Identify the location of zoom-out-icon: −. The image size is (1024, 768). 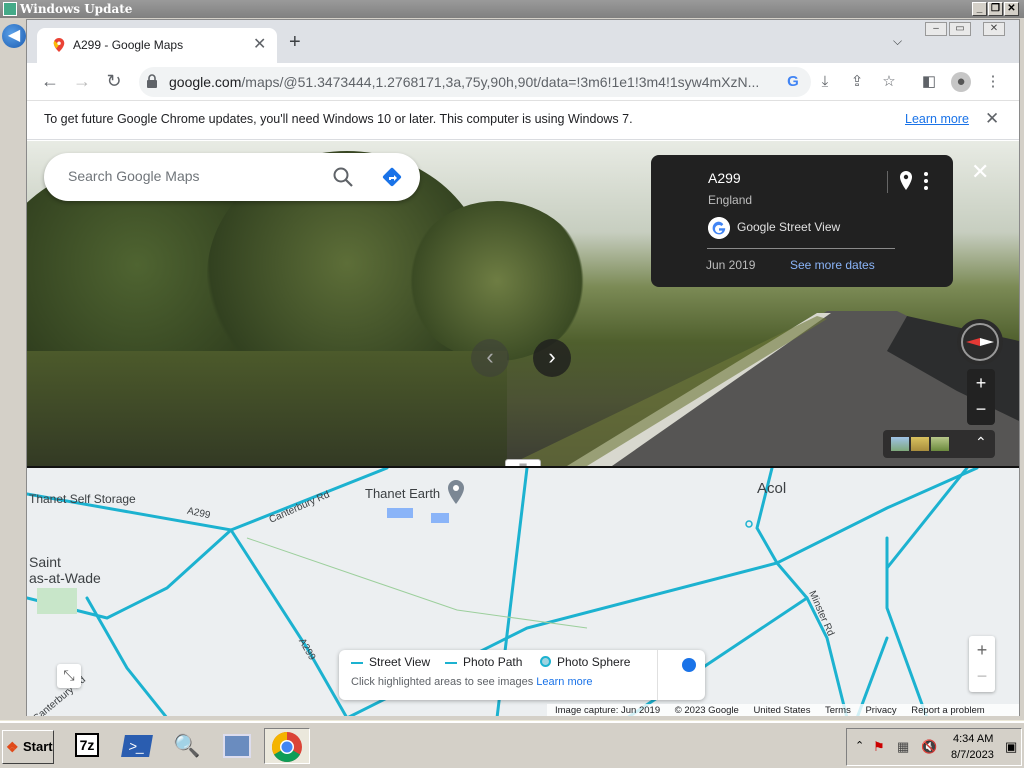
(981, 411).